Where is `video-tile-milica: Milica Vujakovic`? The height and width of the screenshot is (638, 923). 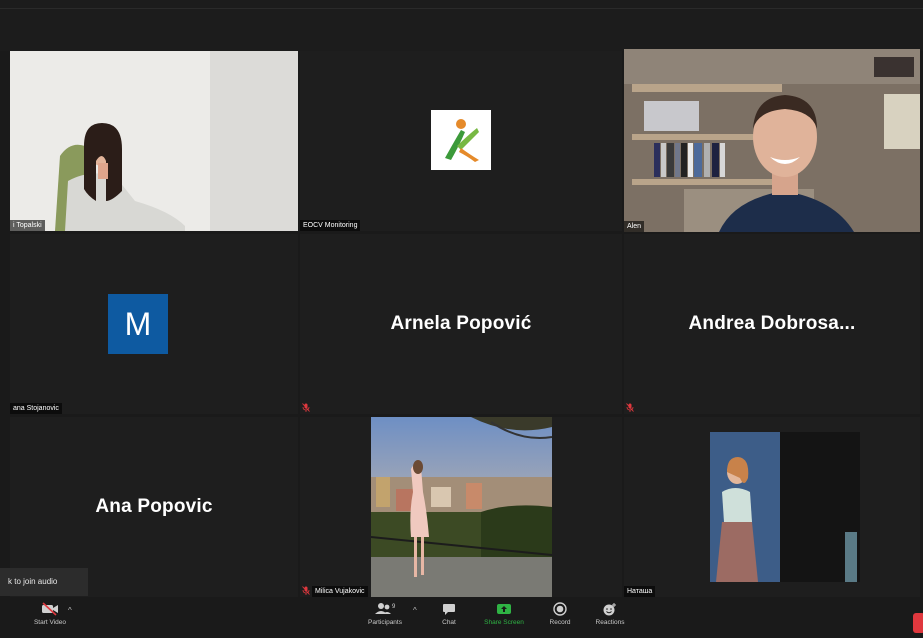 video-tile-milica: Milica Vujakovic is located at coordinates (461, 507).